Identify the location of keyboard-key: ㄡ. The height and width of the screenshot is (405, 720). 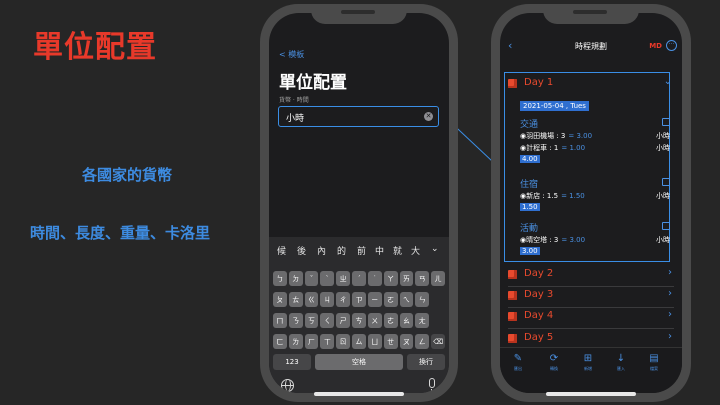
(406, 341).